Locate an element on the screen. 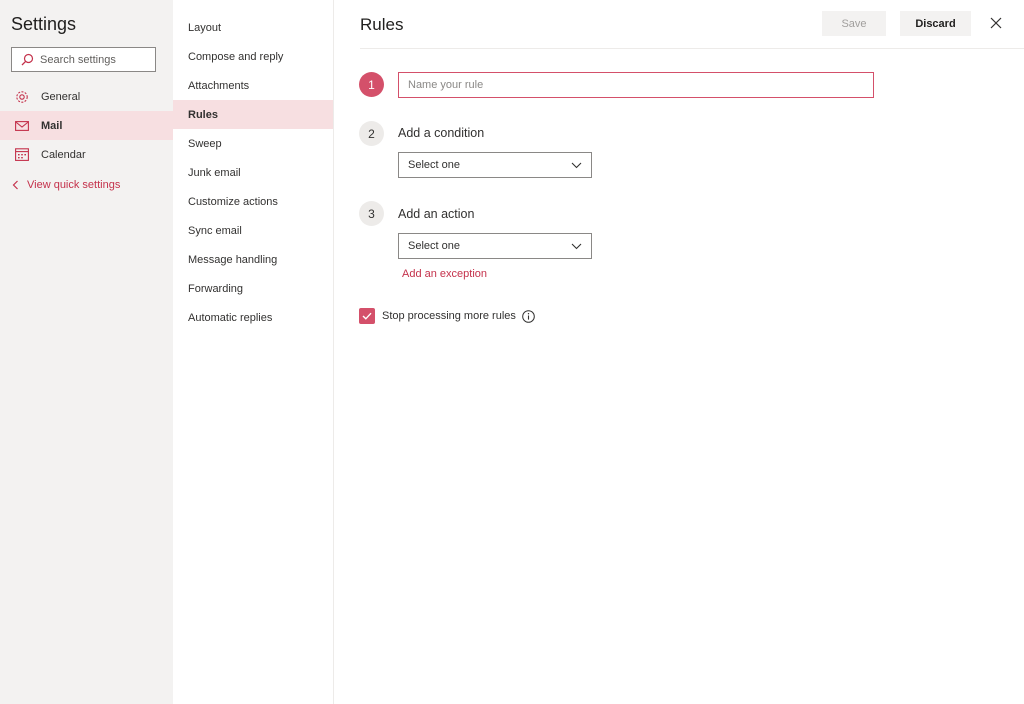 The image size is (1024, 704). nav-item-layout: Layout is located at coordinates (253, 27).